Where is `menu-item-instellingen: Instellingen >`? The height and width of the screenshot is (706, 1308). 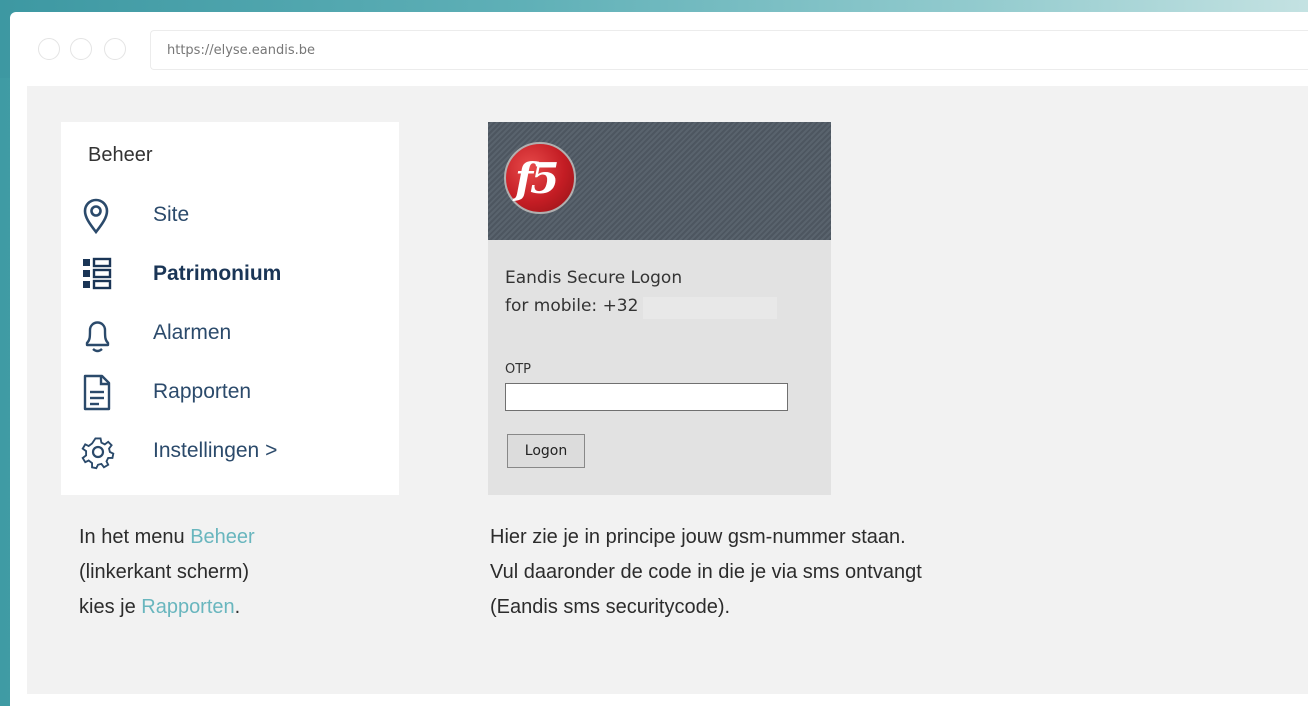
menu-item-instellingen: Instellingen > is located at coordinates (234, 452).